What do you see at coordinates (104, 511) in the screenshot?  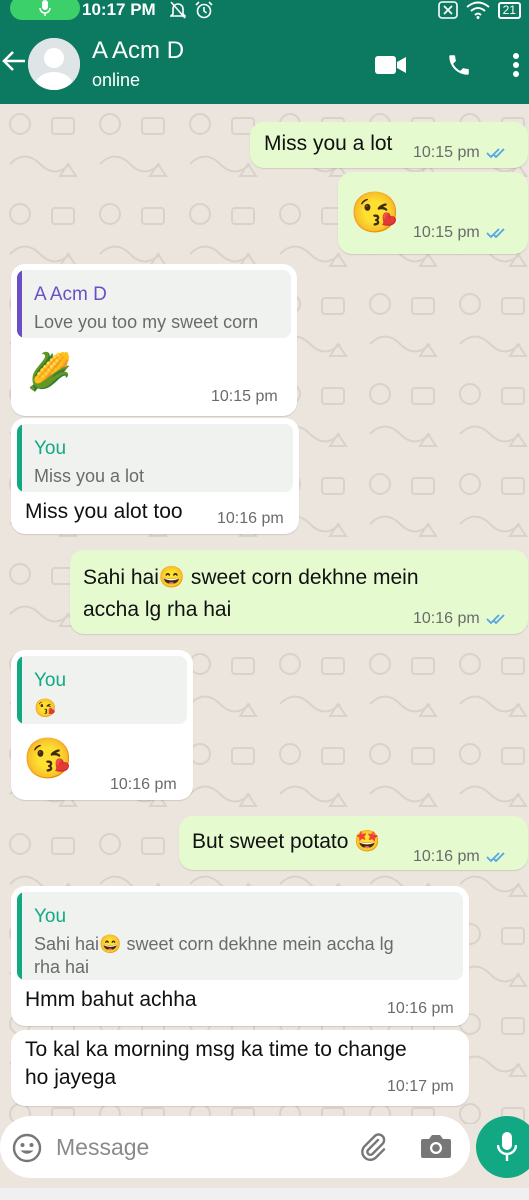 I see `message-text: Miss you alot too` at bounding box center [104, 511].